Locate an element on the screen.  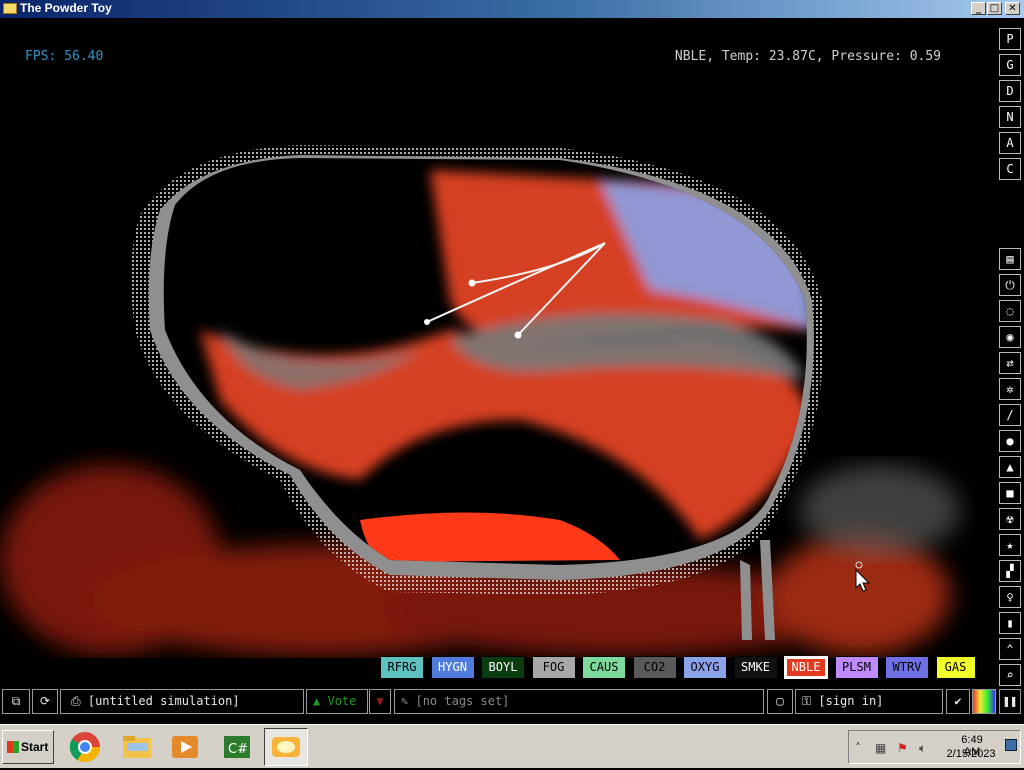
element-button-boyl: BOYL is located at coordinates (503, 667).